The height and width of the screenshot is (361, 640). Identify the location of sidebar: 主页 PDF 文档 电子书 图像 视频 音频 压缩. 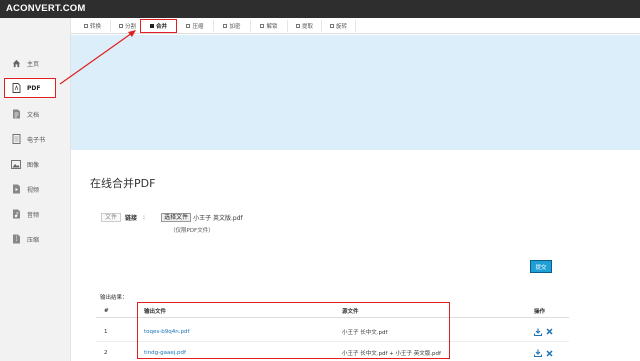
(35, 189).